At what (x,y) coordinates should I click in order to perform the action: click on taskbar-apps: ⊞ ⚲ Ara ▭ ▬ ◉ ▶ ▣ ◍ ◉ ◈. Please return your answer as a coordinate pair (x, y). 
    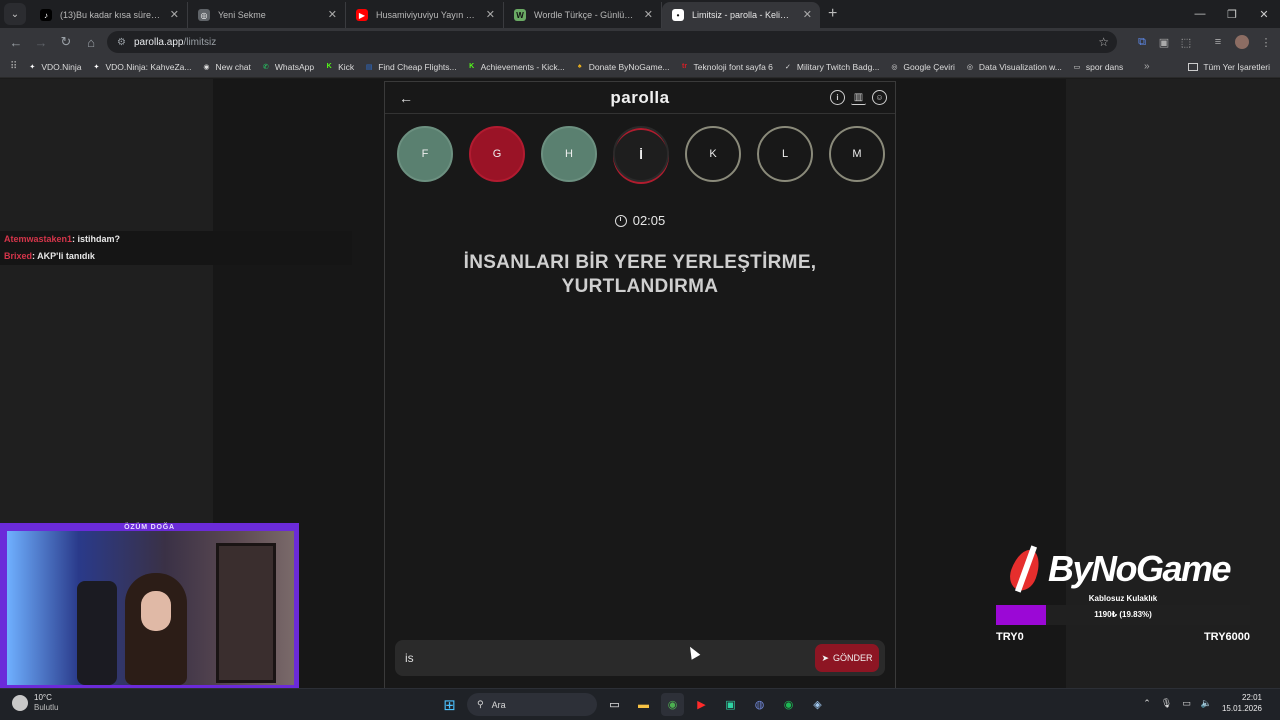
    Looking at the image, I should click on (633, 704).